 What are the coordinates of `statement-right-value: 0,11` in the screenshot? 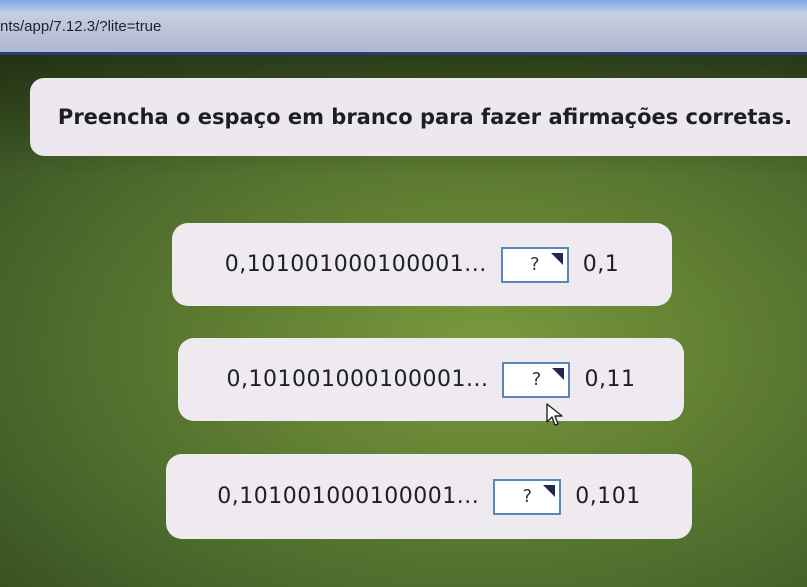 It's located at (610, 379).